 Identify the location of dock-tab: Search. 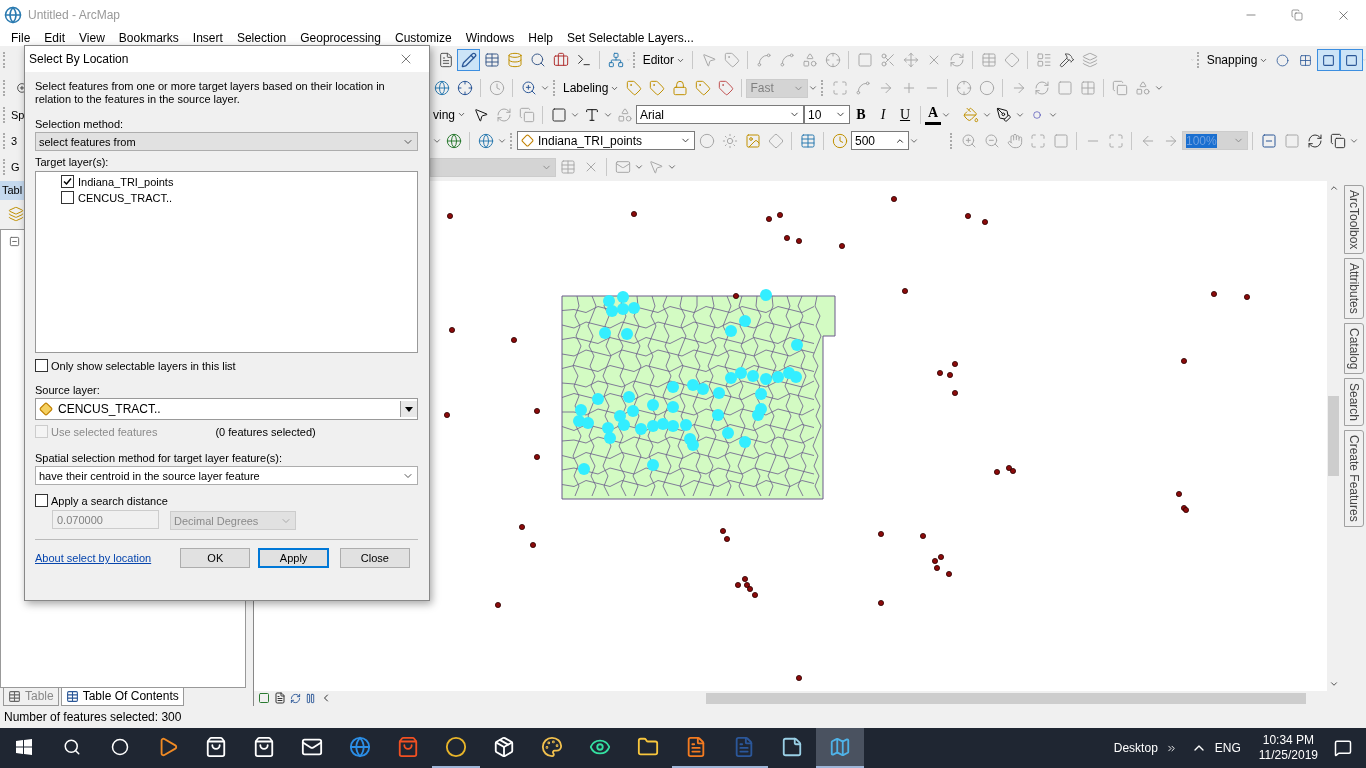
(1354, 402).